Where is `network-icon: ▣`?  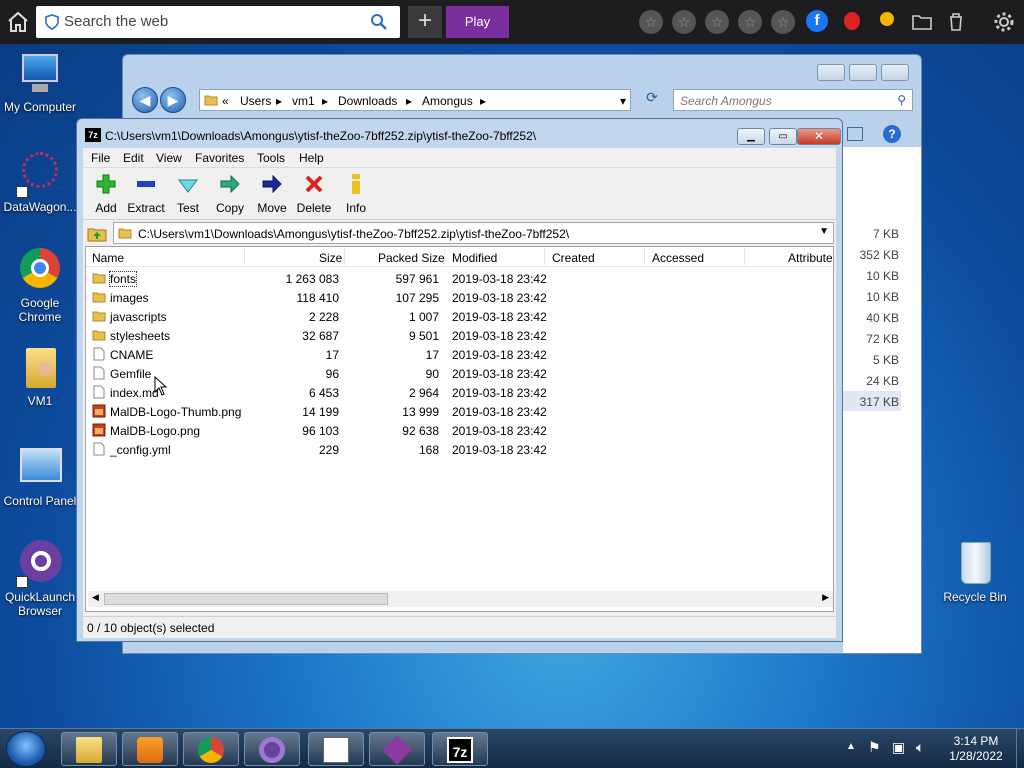
network-icon: ▣ is located at coordinates (898, 747).